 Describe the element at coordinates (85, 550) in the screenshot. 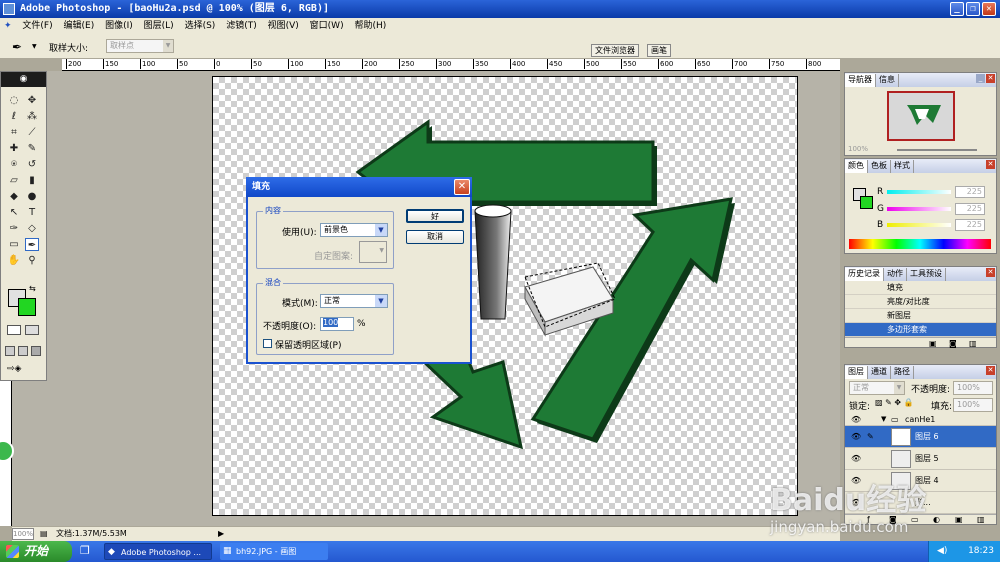

I see `quicklaunch-icon: ❐` at that location.